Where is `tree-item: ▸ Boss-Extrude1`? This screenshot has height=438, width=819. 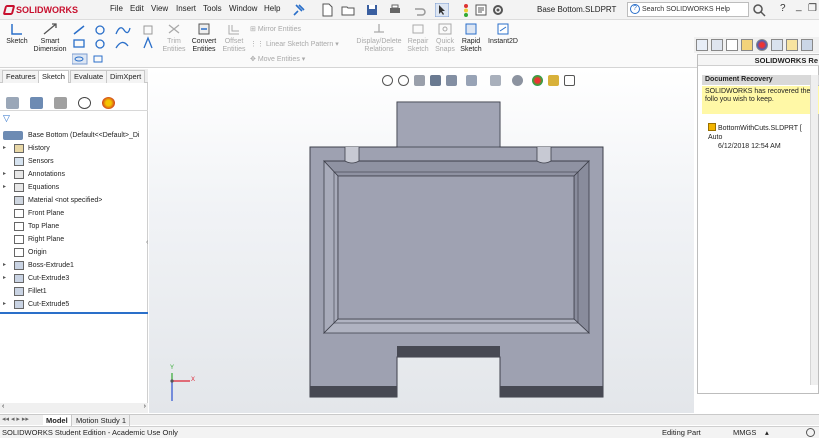
tree-item: ▸ Boss-Extrude1 is located at coordinates (74, 265).